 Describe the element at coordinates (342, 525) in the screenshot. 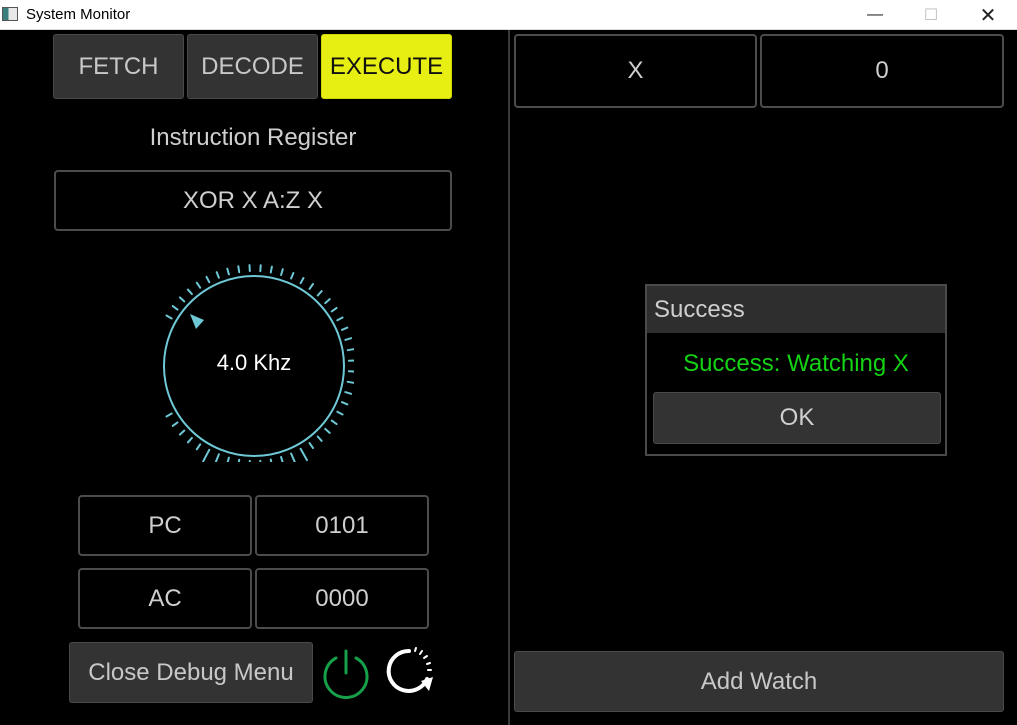

I see `register-value-pc: 0101` at that location.